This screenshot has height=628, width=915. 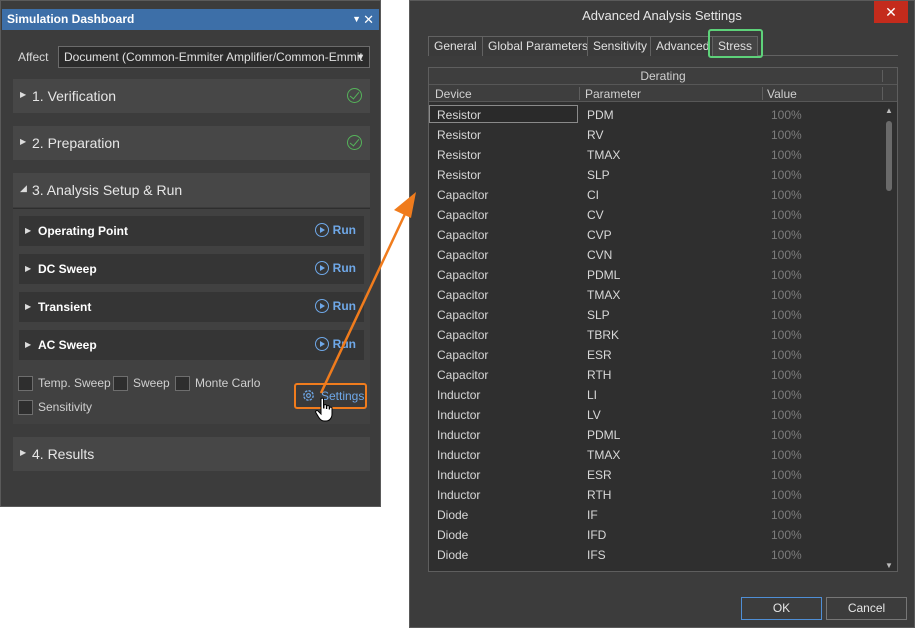 I want to click on parameter-cell: ESR, so click(x=599, y=355).